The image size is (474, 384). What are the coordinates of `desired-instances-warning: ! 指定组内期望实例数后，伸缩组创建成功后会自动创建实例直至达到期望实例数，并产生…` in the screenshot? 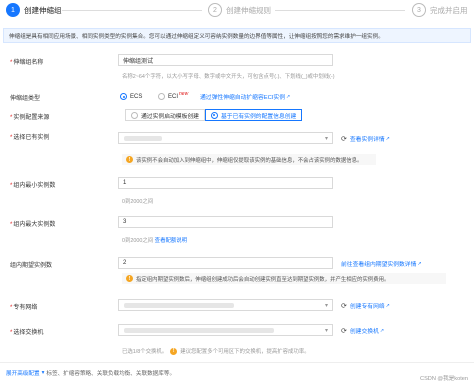 It's located at (284, 278).